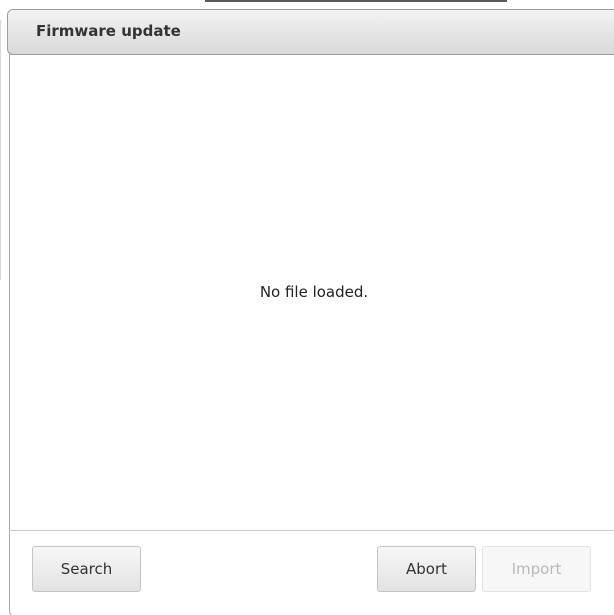  I want to click on background-panel-edge, so click(4, 150).